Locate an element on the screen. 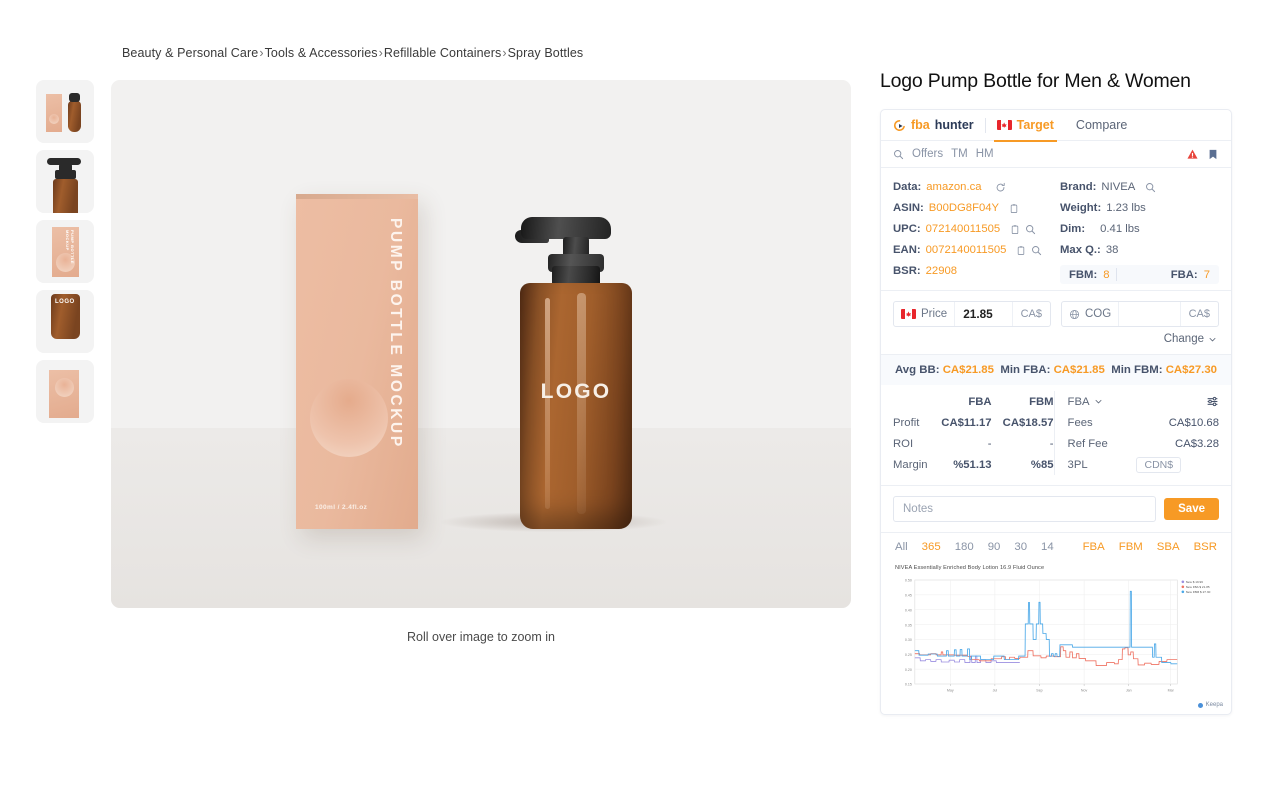 The height and width of the screenshot is (800, 1280). profit-fba-value: CA$11.17 is located at coordinates (966, 422).